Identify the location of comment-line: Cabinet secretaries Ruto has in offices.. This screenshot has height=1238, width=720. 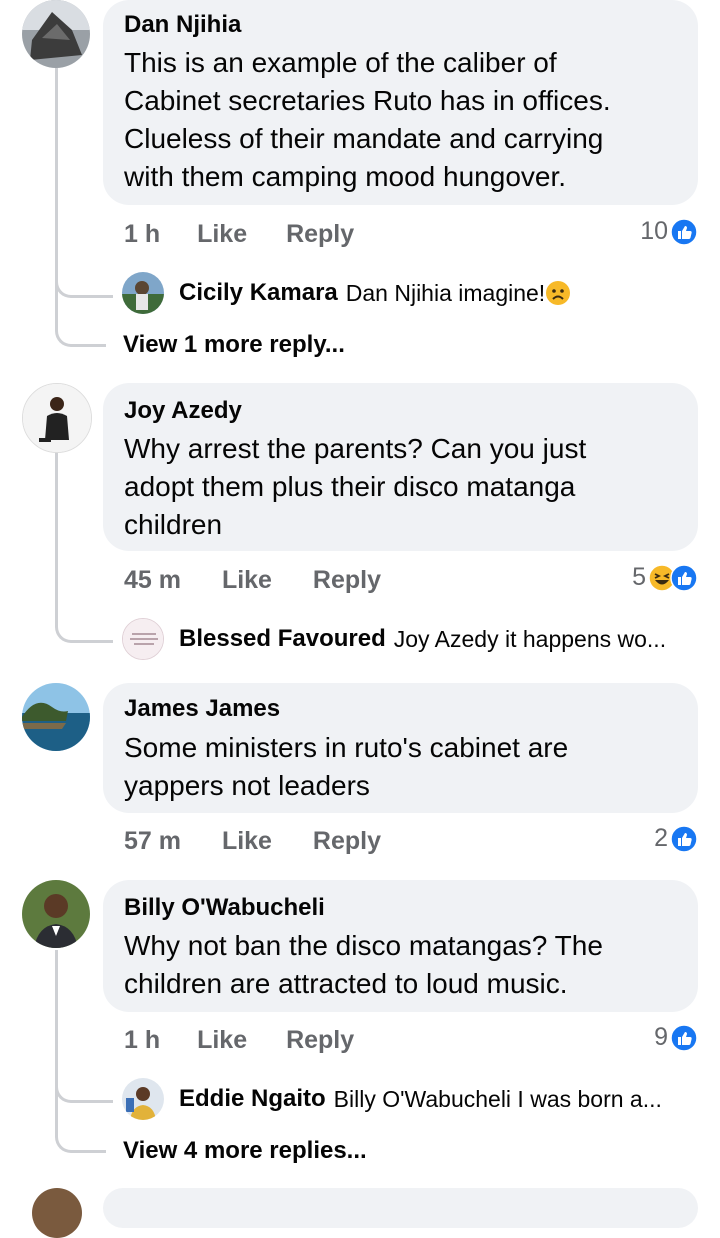
(367, 100).